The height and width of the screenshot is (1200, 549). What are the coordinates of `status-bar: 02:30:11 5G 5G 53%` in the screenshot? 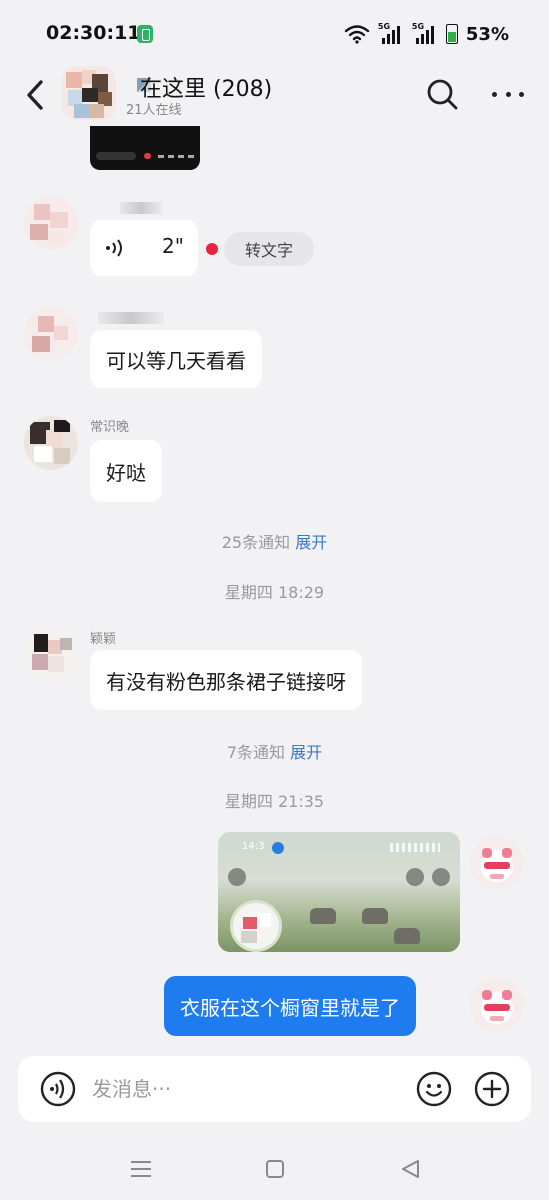 It's located at (274, 33).